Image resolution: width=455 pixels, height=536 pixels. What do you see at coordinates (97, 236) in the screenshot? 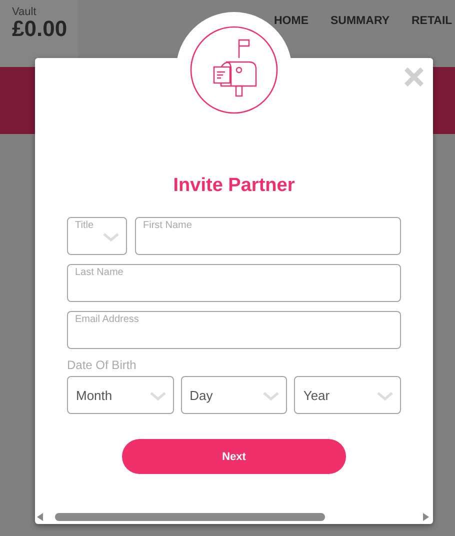
I see `title-select: Title` at bounding box center [97, 236].